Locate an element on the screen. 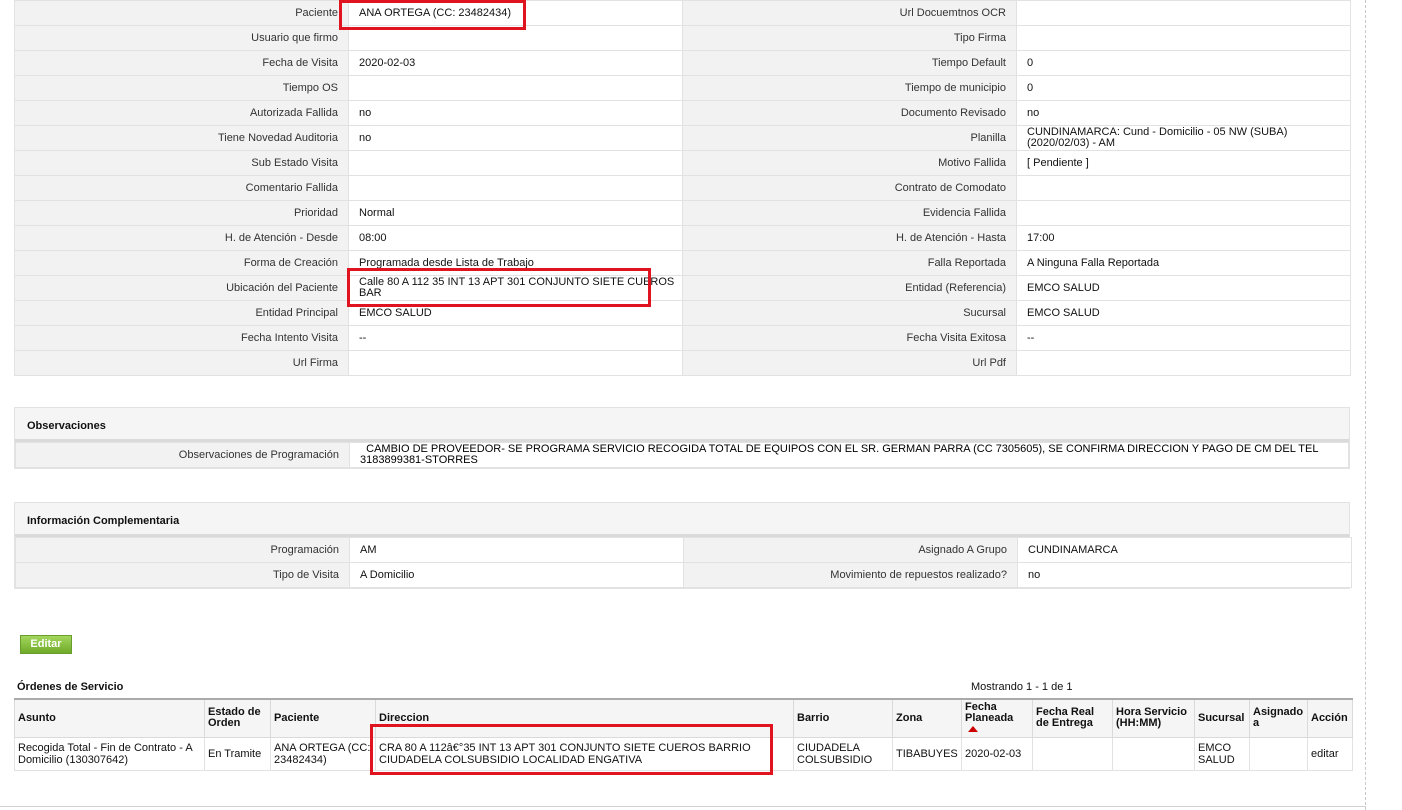 The image size is (1402, 810). details-cell-value: Programada desde Lista de Trabajo is located at coordinates (515, 263).